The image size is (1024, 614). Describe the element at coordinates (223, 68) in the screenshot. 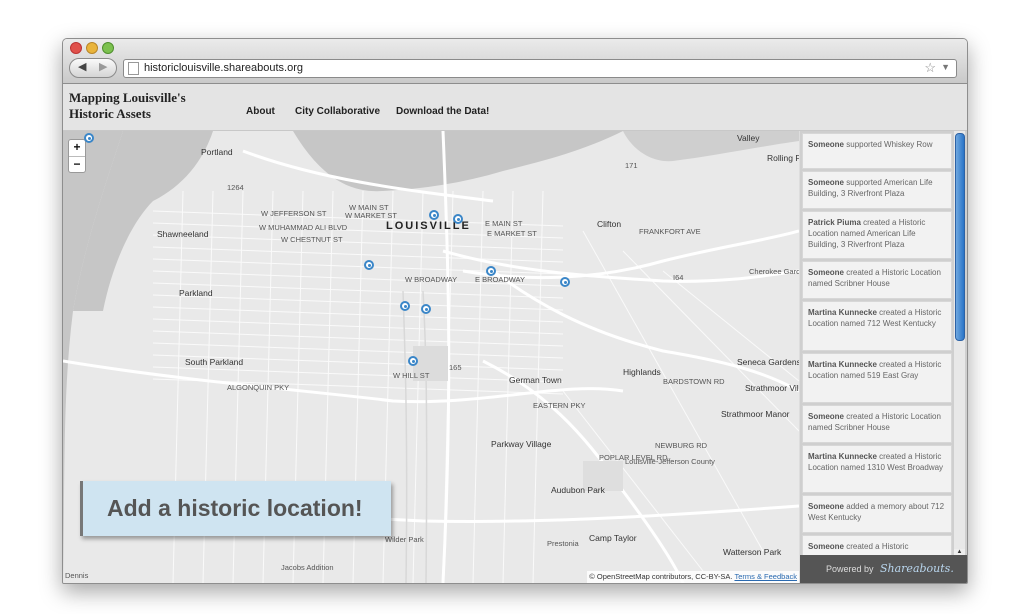

I see `url-text: historiclouisville.shareabouts.org` at that location.